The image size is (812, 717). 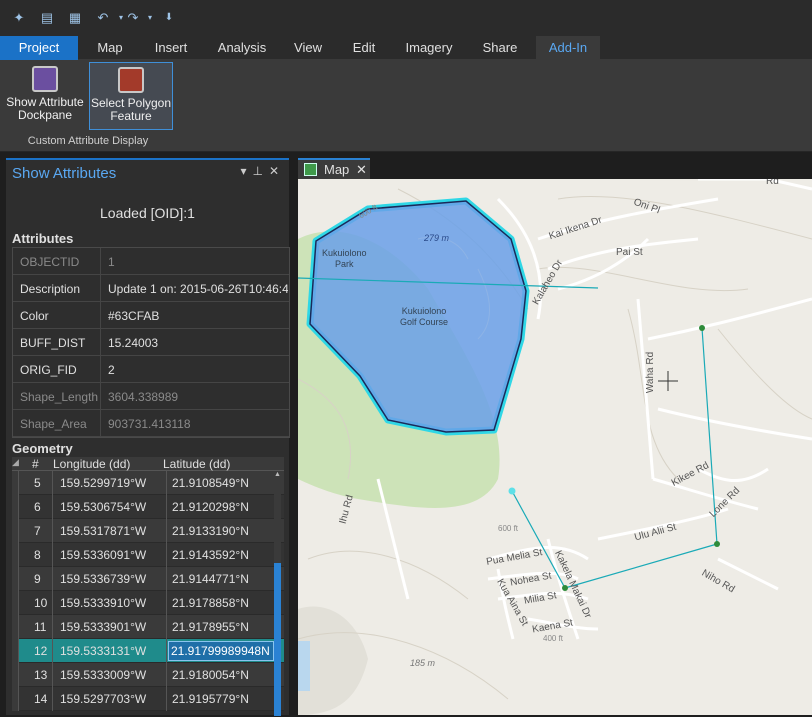 What do you see at coordinates (47, 18) in the screenshot?
I see `open-folder-icon: ▤` at bounding box center [47, 18].